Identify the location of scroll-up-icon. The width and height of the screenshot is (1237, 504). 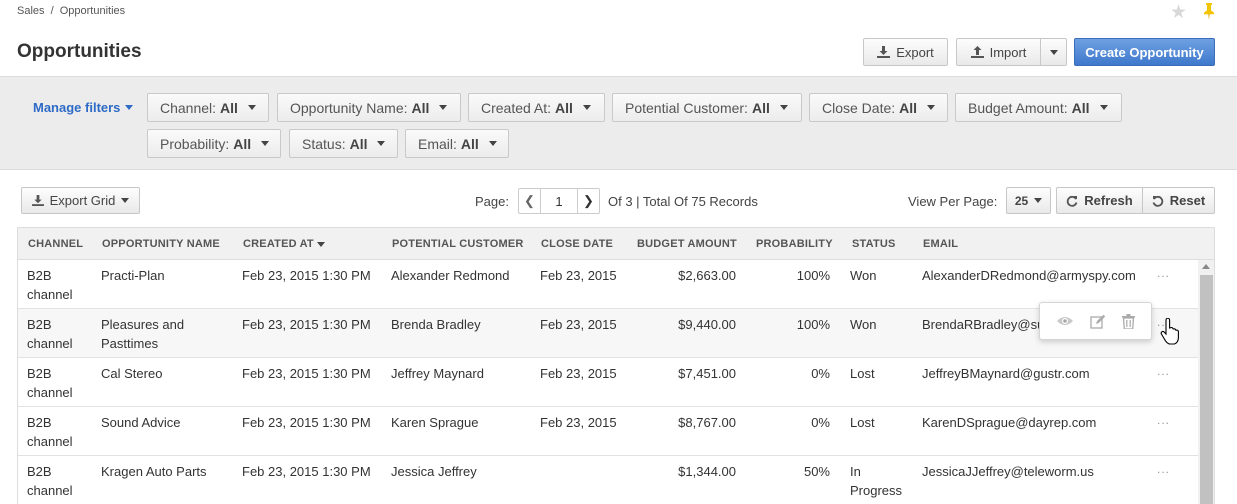
(1206, 266).